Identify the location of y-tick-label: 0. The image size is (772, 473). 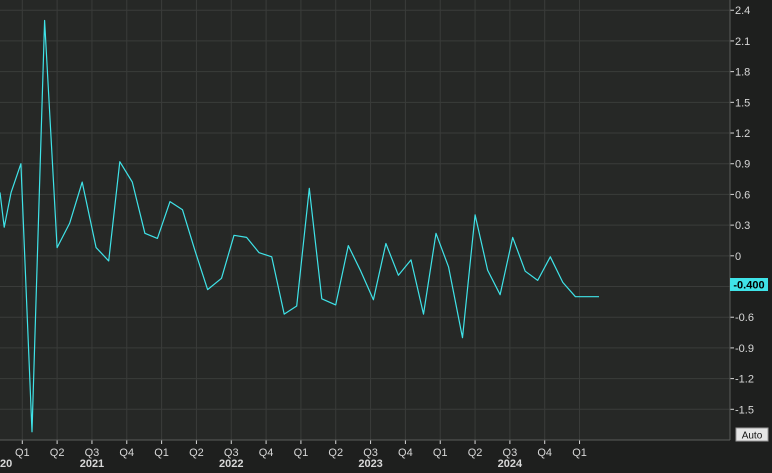
(738, 257).